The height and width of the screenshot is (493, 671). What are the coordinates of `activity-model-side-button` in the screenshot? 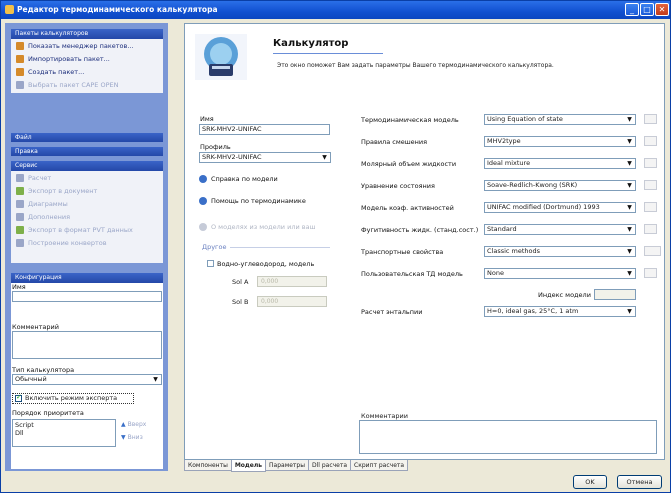 It's located at (650, 207).